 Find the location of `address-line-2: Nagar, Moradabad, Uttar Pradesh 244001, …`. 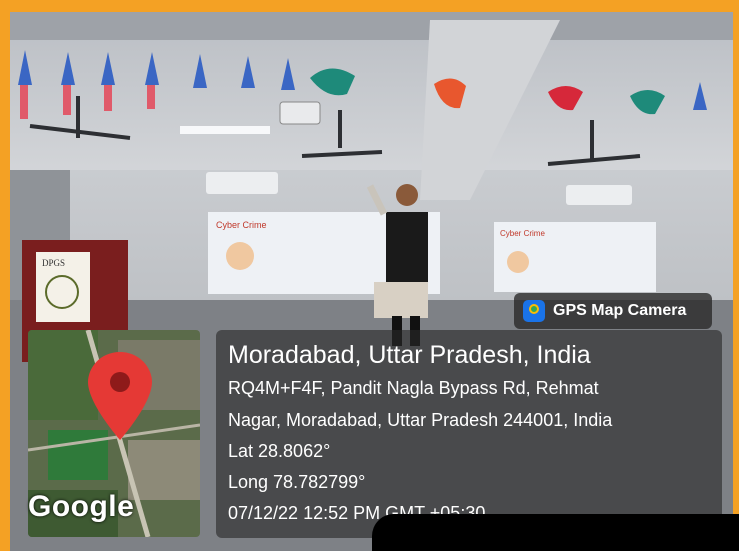

address-line-2: Nagar, Moradabad, Uttar Pradesh 244001, … is located at coordinates (420, 420).